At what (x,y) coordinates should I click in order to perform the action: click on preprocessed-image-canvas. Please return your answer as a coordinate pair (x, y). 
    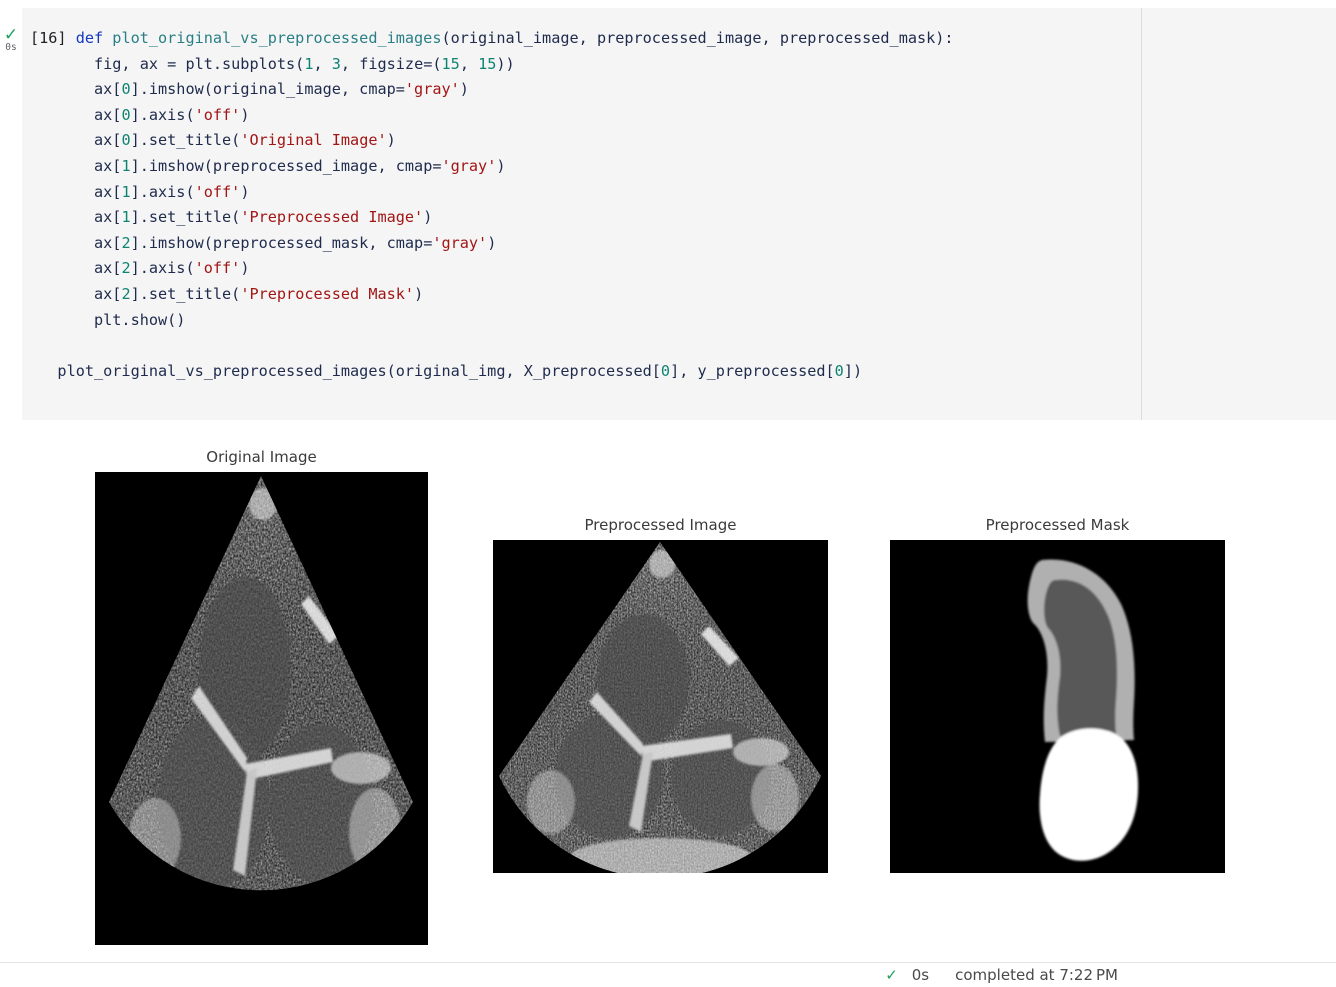
    Looking at the image, I should click on (660, 706).